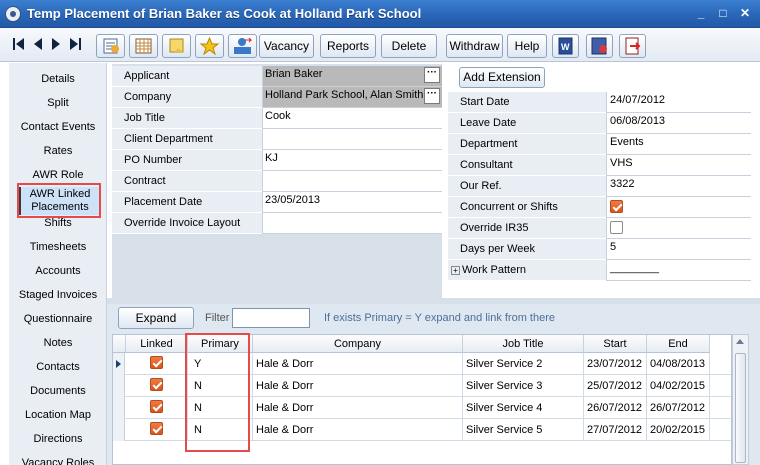 Image resolution: width=760 pixels, height=465 pixels. Describe the element at coordinates (678, 270) in the screenshot. I see `work-pattern-field: ________` at that location.